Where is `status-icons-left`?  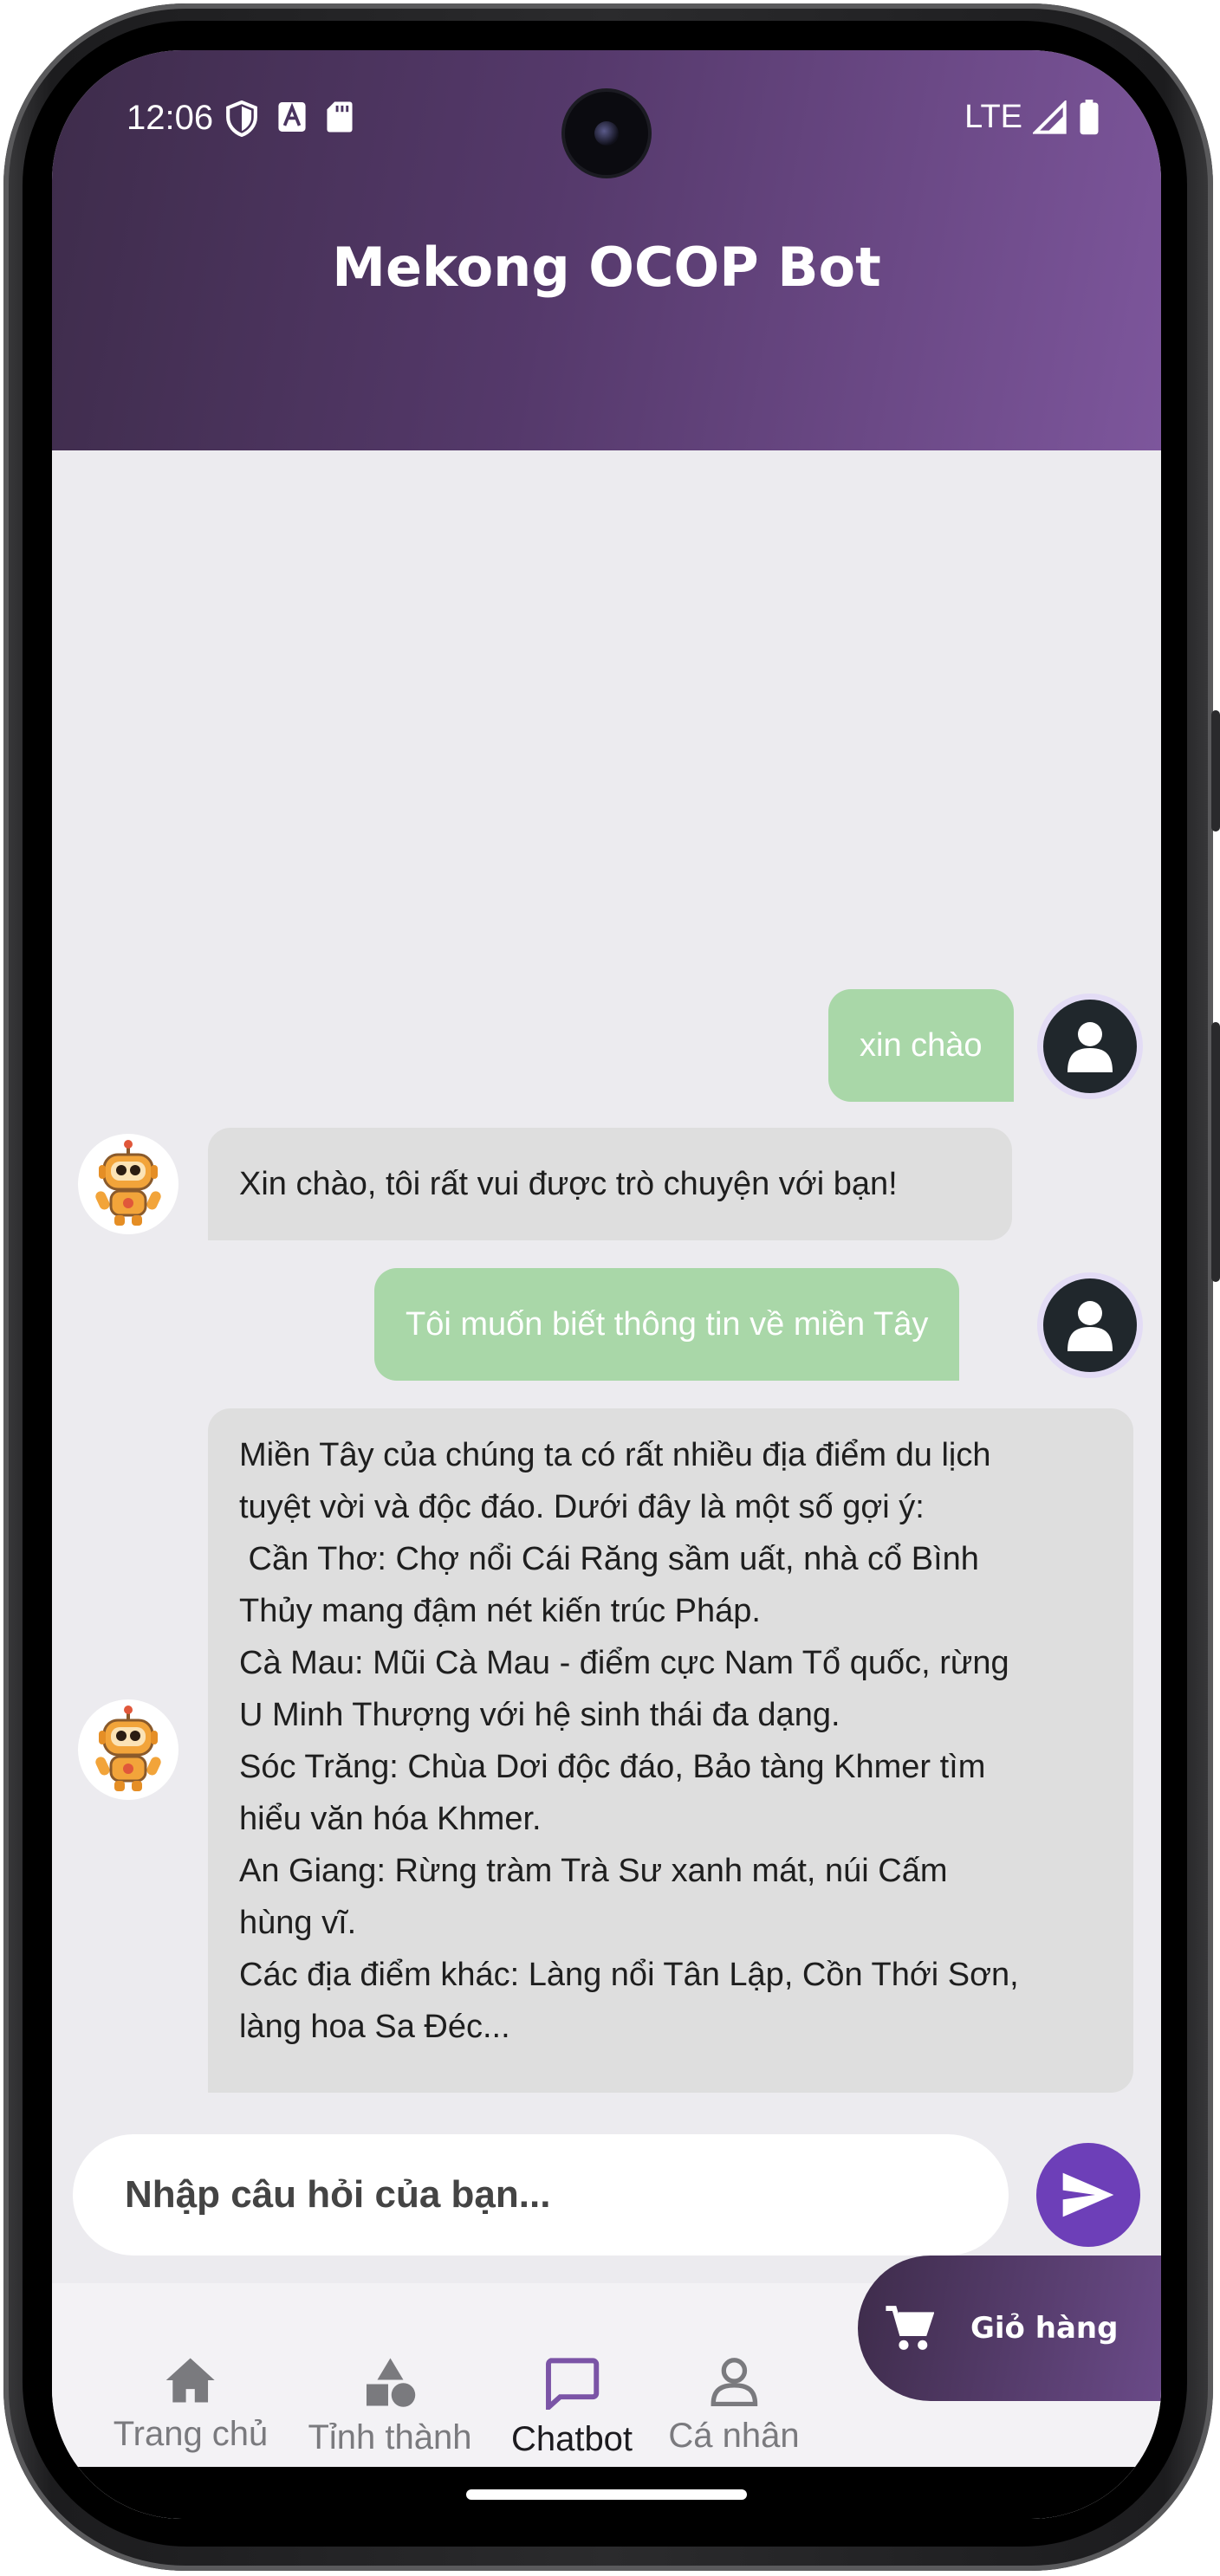
status-icons-left is located at coordinates (289, 118).